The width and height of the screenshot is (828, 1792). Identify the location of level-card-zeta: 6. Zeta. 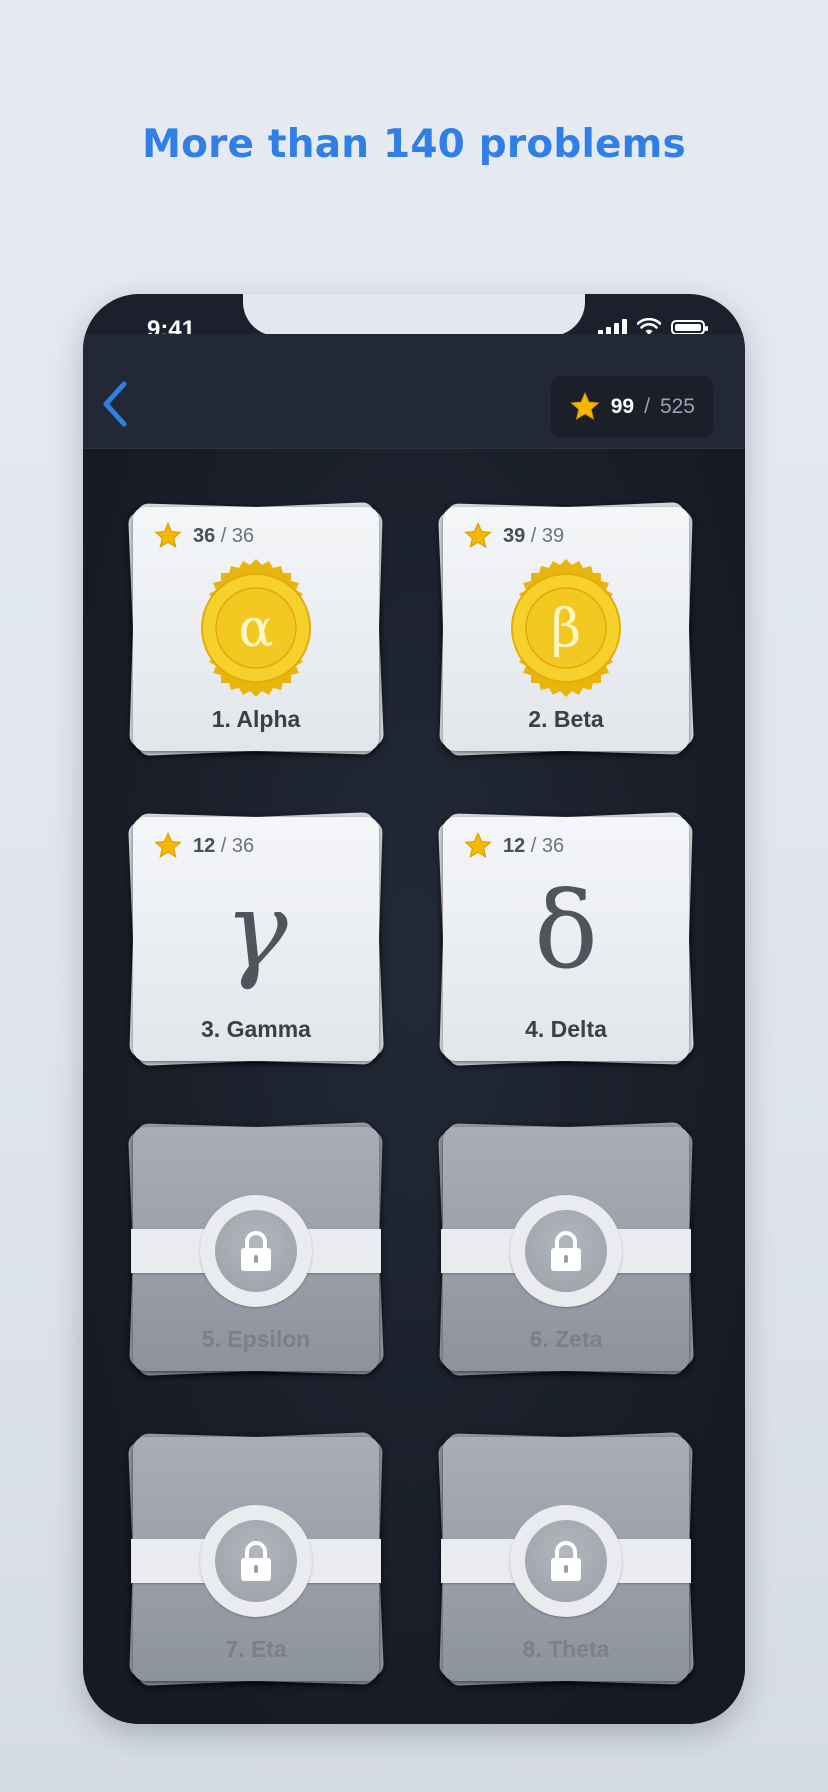
(566, 1249).